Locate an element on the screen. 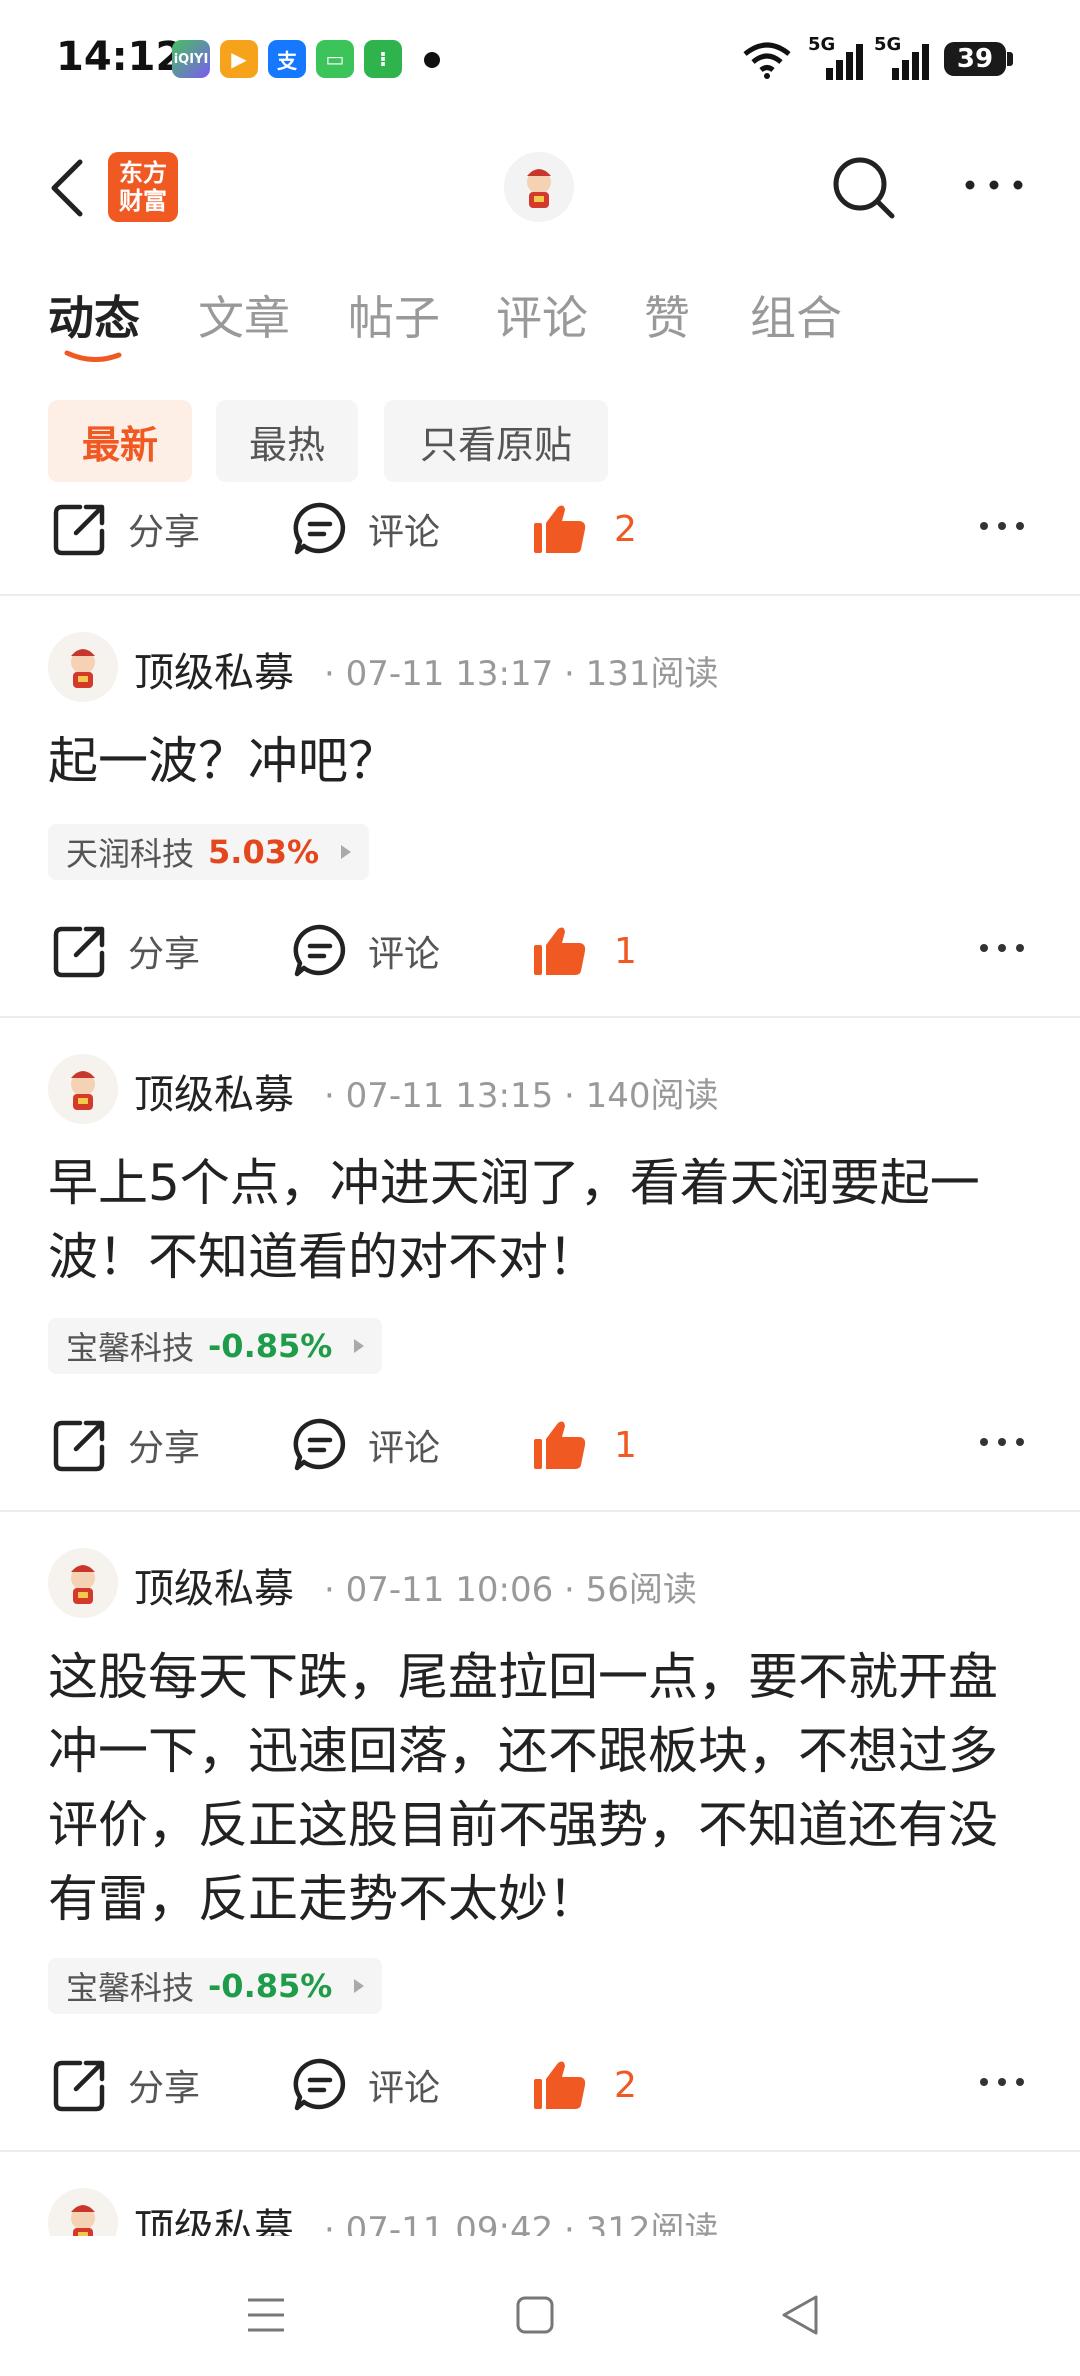  eastmoney-logo: 东方 财富 is located at coordinates (143, 187).